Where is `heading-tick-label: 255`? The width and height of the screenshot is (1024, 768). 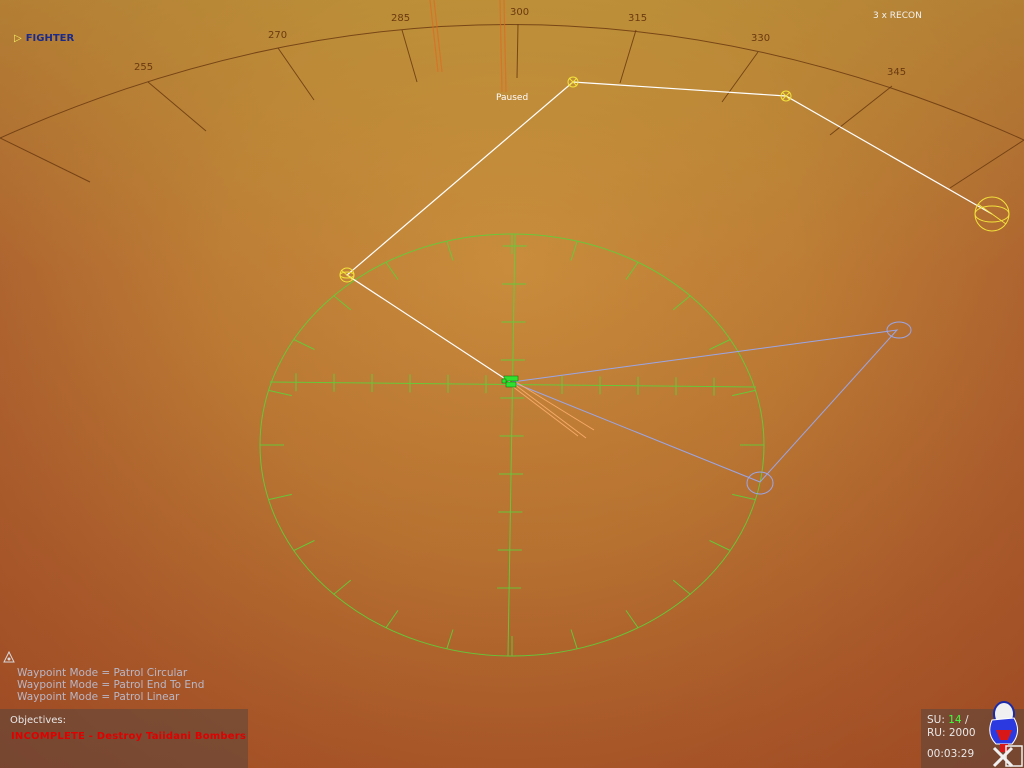
heading-tick-label: 255 is located at coordinates (143, 67).